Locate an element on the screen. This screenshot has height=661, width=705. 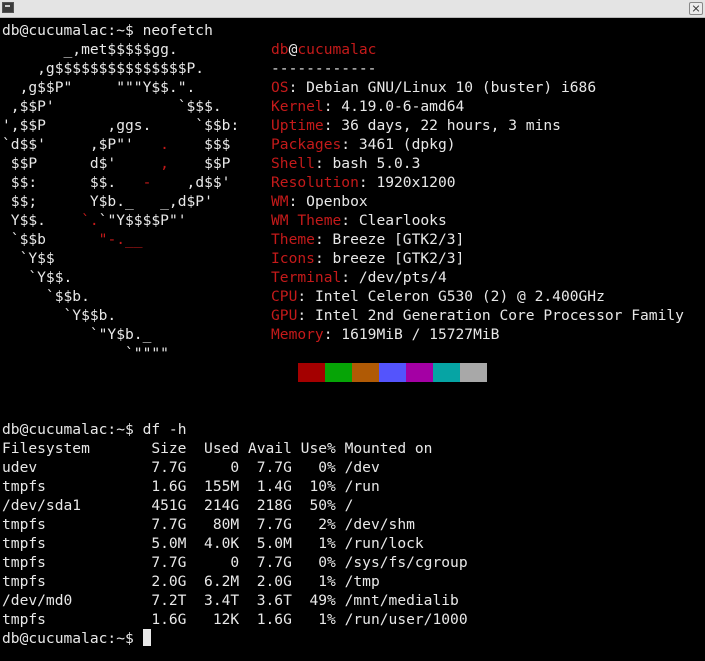
df-cell: 4.0K is located at coordinates (222, 543).